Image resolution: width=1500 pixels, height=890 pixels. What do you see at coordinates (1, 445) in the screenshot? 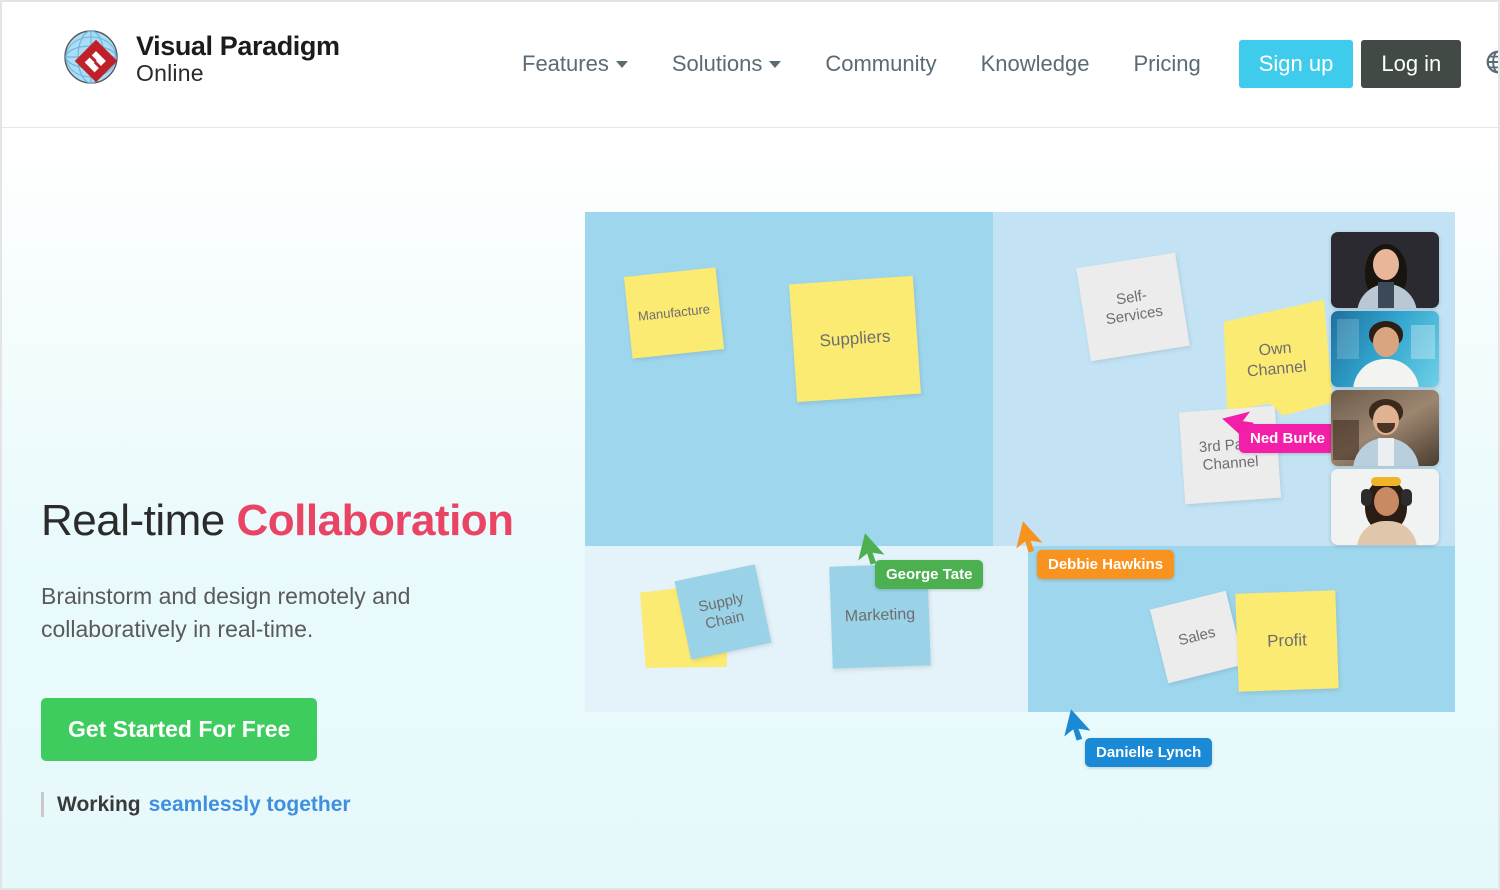
I see `page-border-left` at bounding box center [1, 445].